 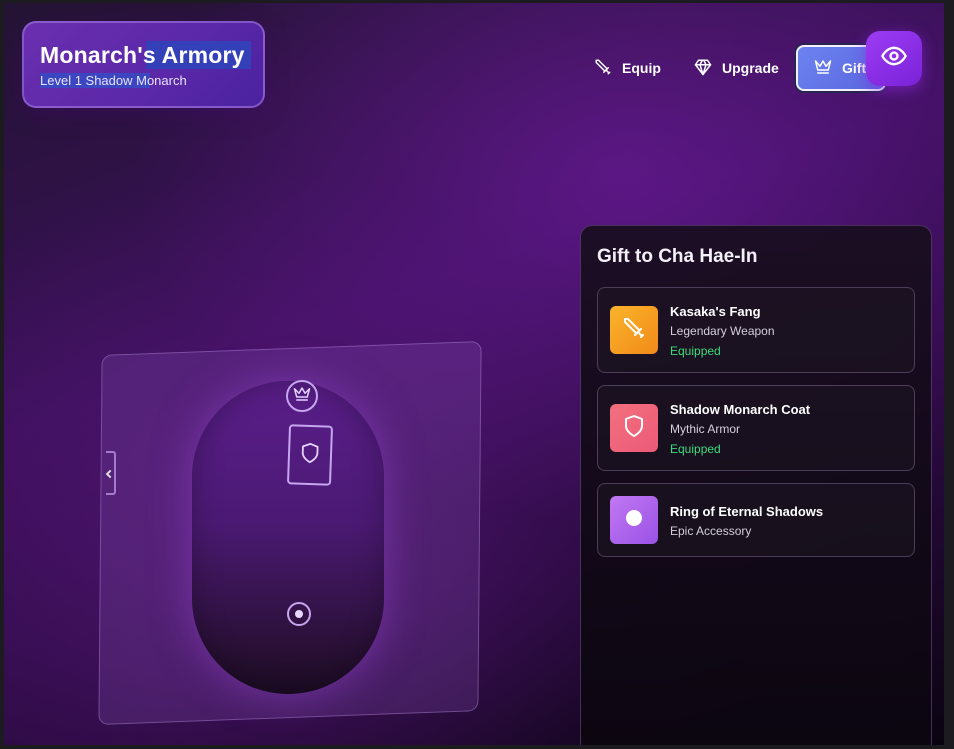 I want to click on equip-tab-label: Equip, so click(x=641, y=68).